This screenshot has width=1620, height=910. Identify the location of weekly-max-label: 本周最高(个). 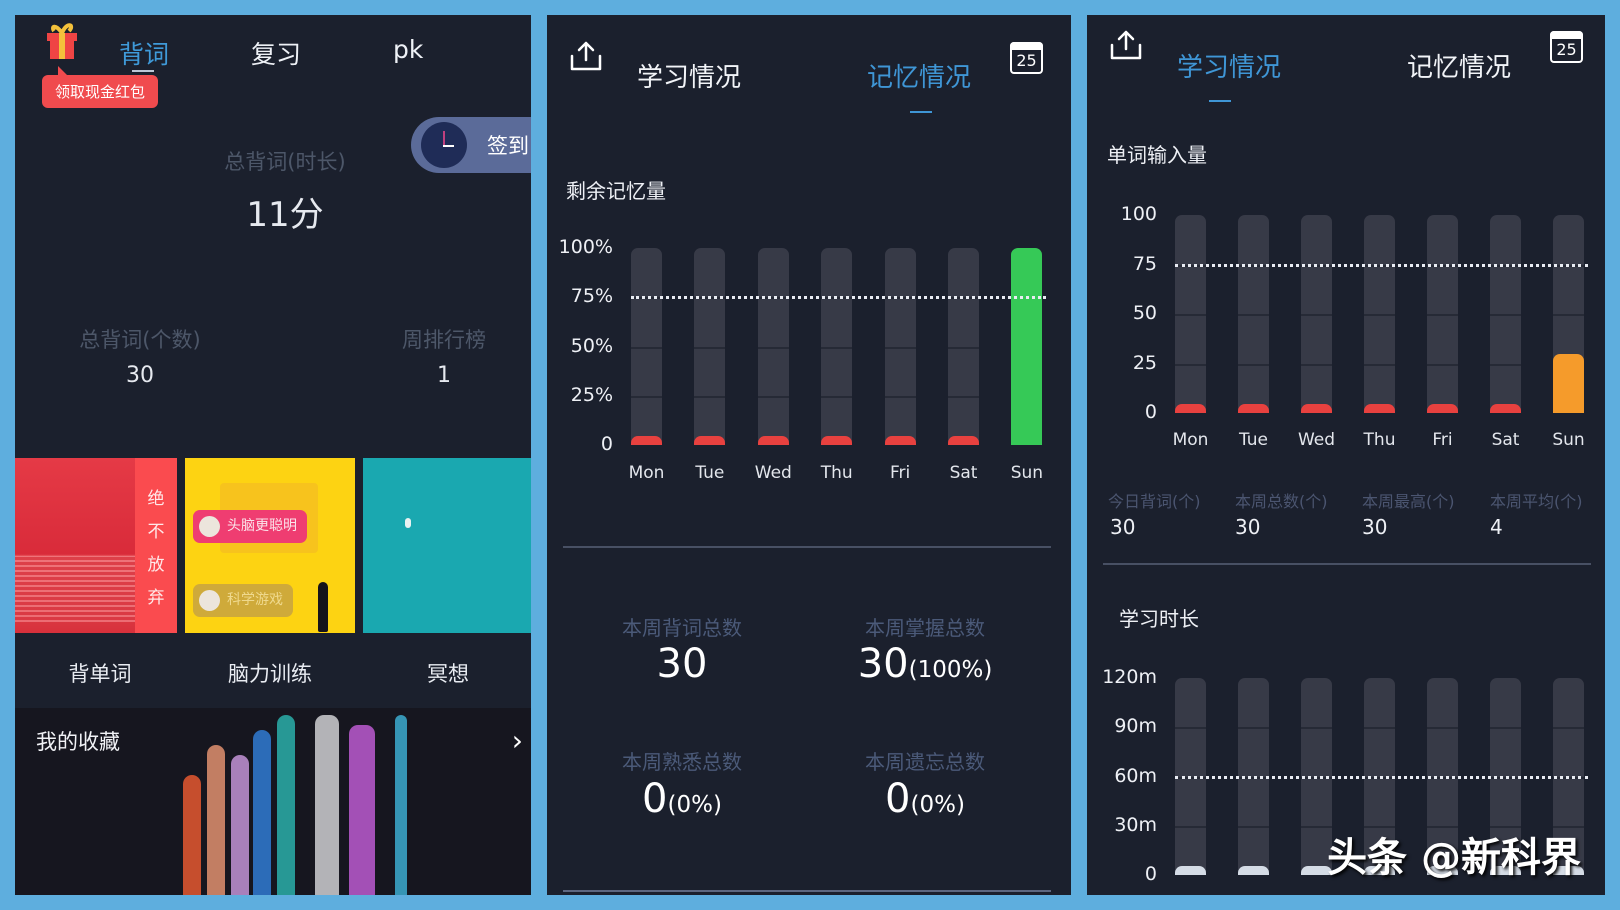
(1408, 501).